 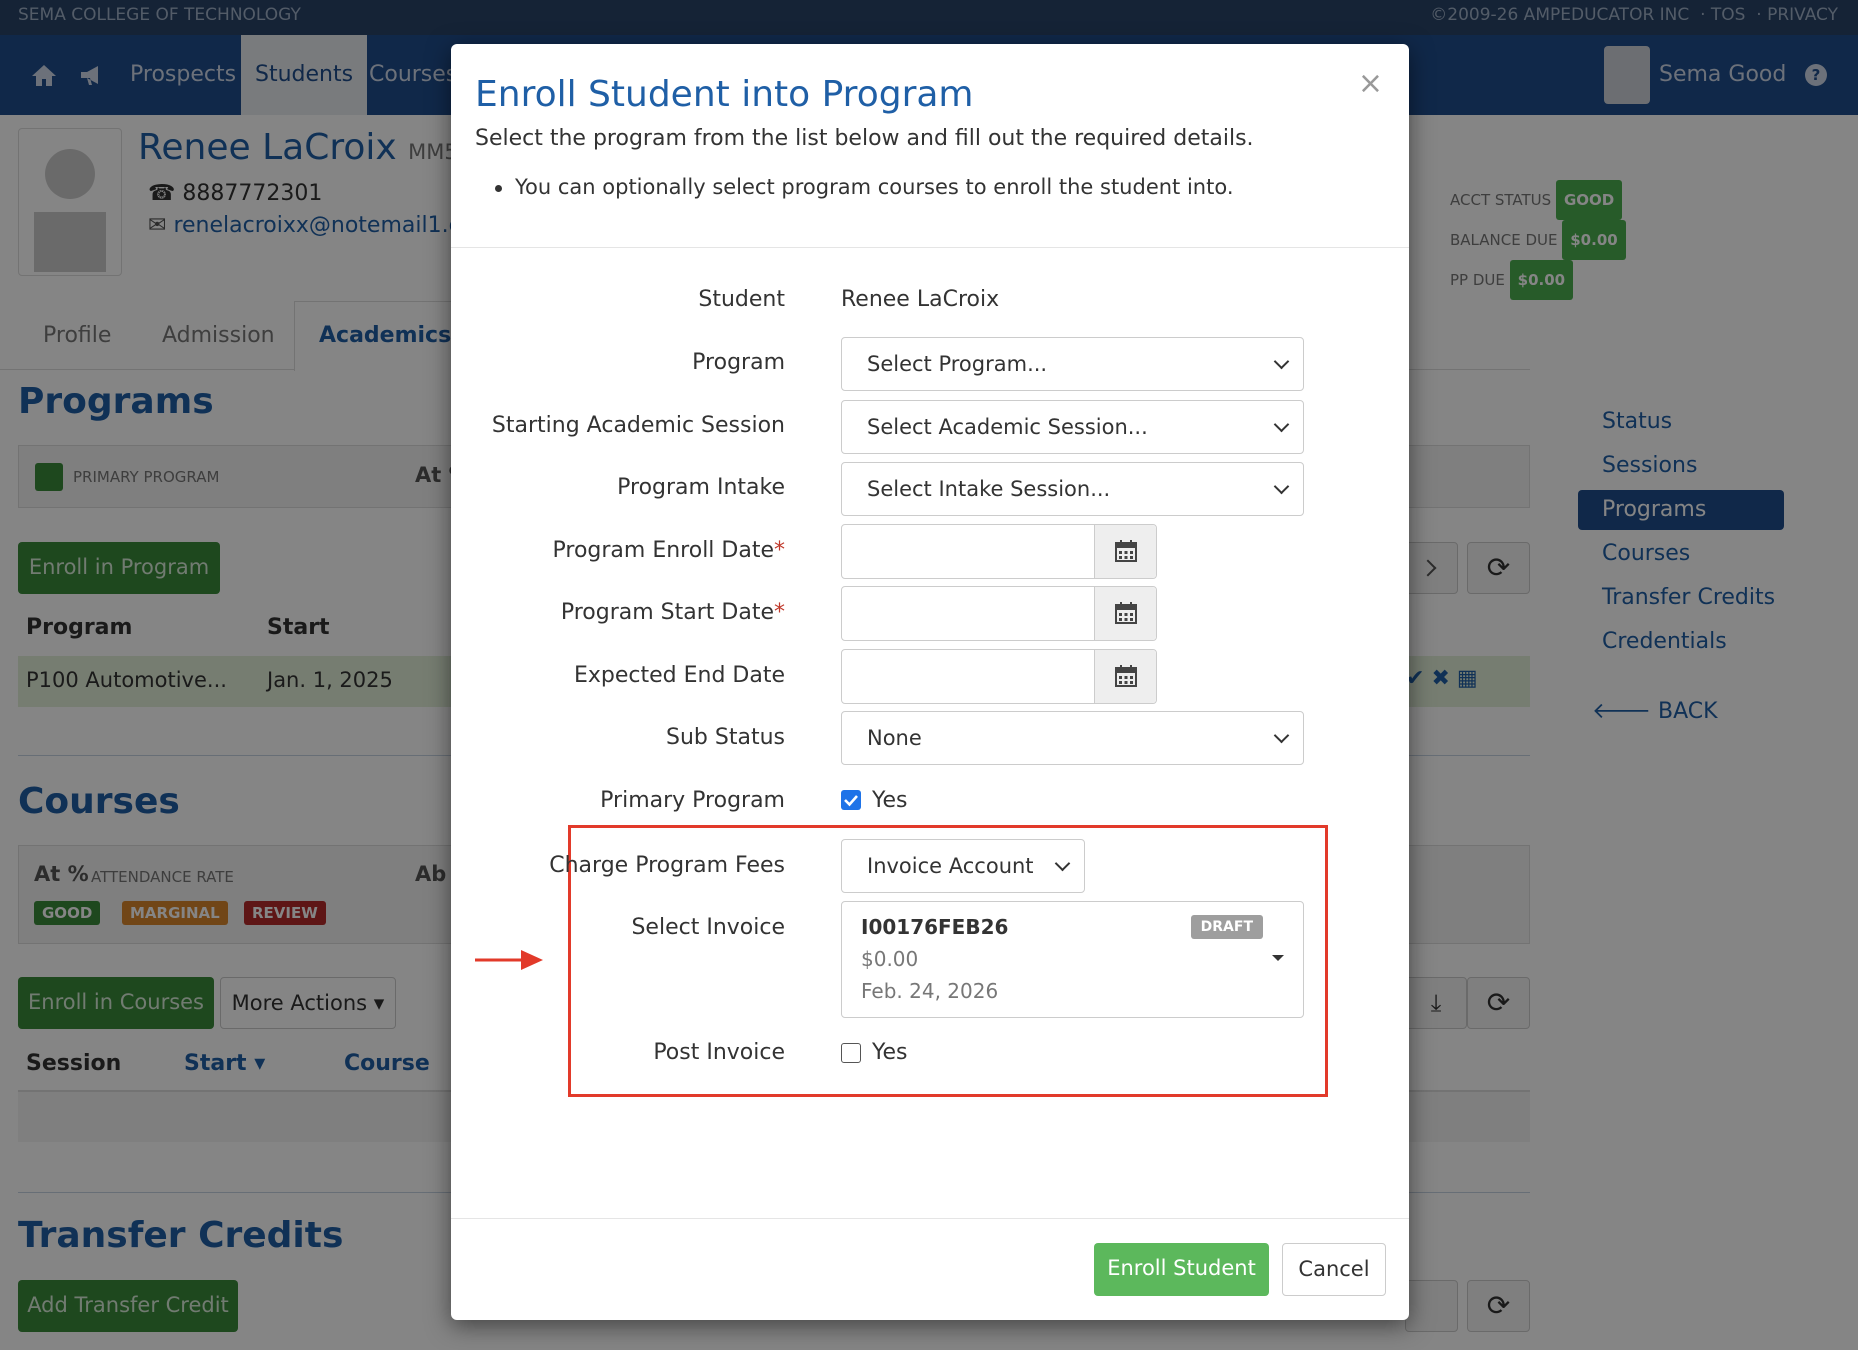 I want to click on end-date-label: Expected End Date, so click(x=679, y=675).